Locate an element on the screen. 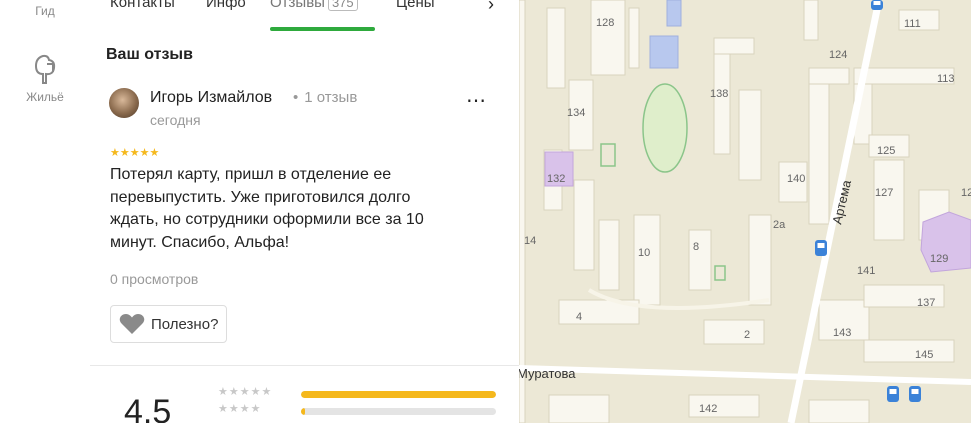  map-number: 128 is located at coordinates (605, 23).